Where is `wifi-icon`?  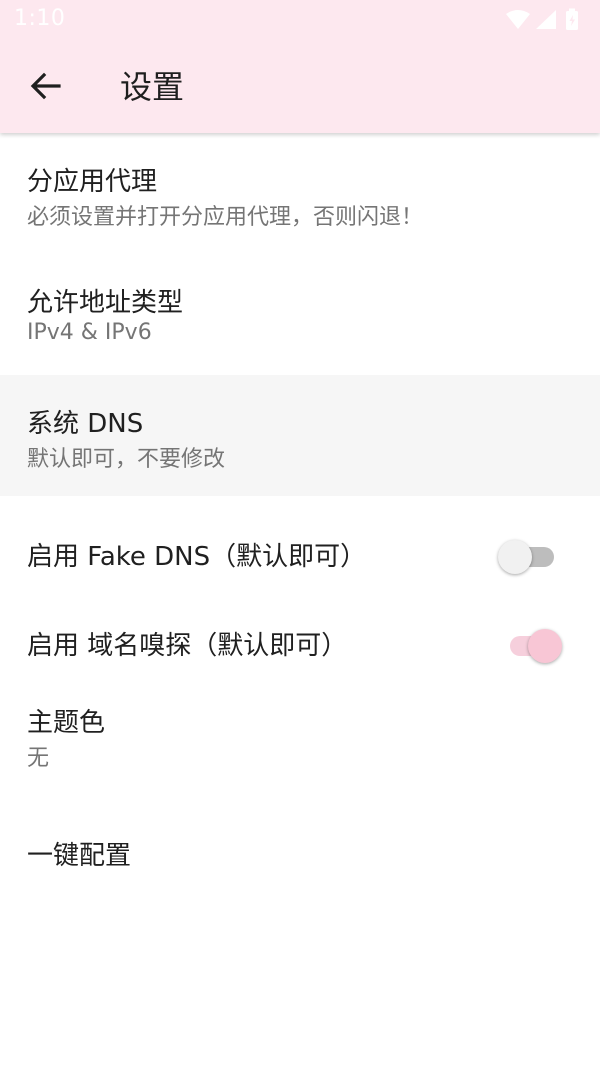
wifi-icon is located at coordinates (518, 19).